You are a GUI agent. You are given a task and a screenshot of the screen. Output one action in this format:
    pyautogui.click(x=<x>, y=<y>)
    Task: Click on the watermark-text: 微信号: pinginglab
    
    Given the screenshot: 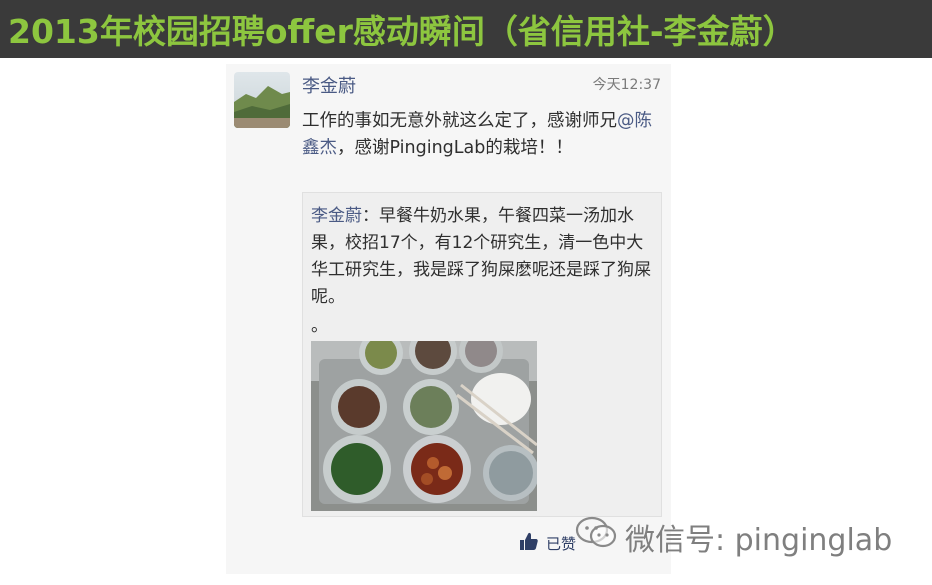 What is the action you would take?
    pyautogui.click(x=759, y=540)
    